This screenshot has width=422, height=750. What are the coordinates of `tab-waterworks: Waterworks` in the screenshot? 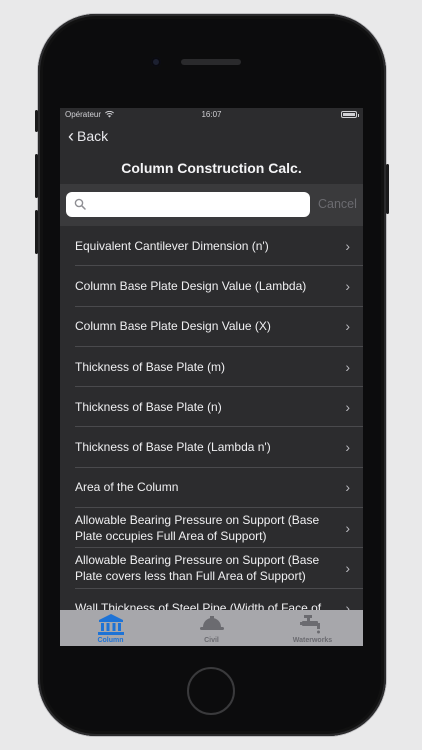 It's located at (312, 628).